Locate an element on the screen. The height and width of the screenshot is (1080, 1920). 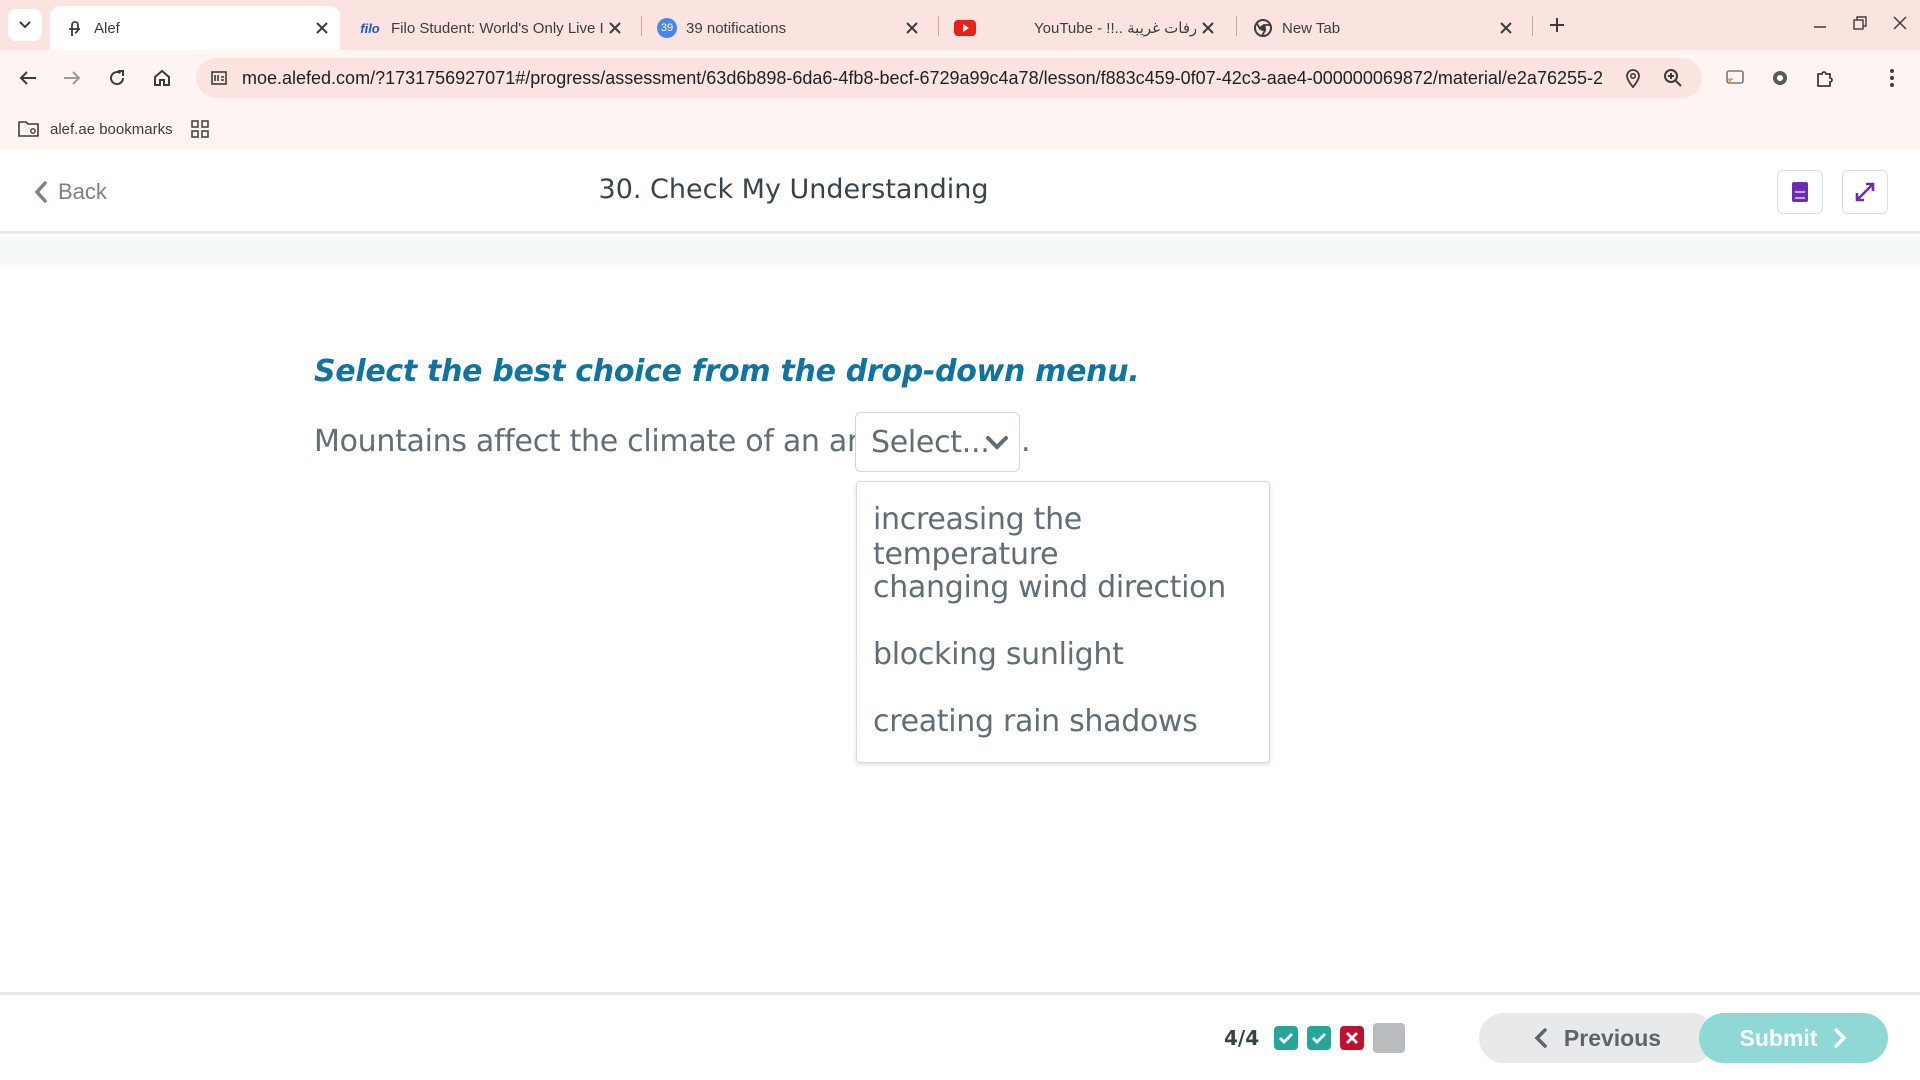
tab-title: New Tab is located at coordinates (1311, 28).